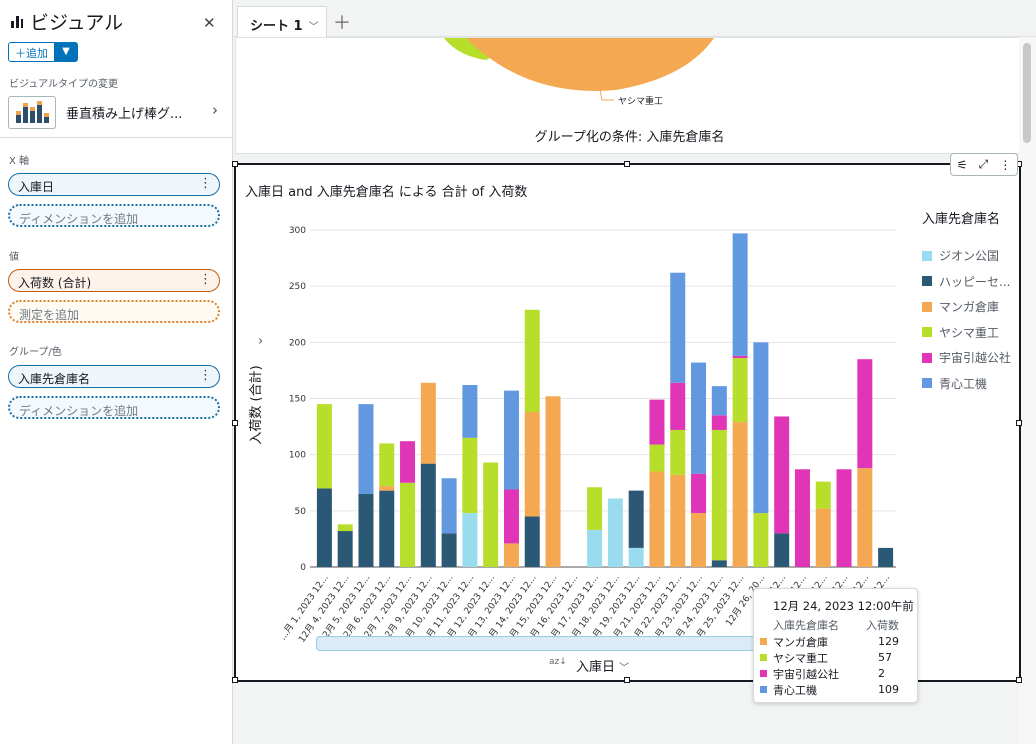 This screenshot has height=744, width=1036. Describe the element at coordinates (885, 657) in the screenshot. I see `tooltip-row-value: 57` at that location.